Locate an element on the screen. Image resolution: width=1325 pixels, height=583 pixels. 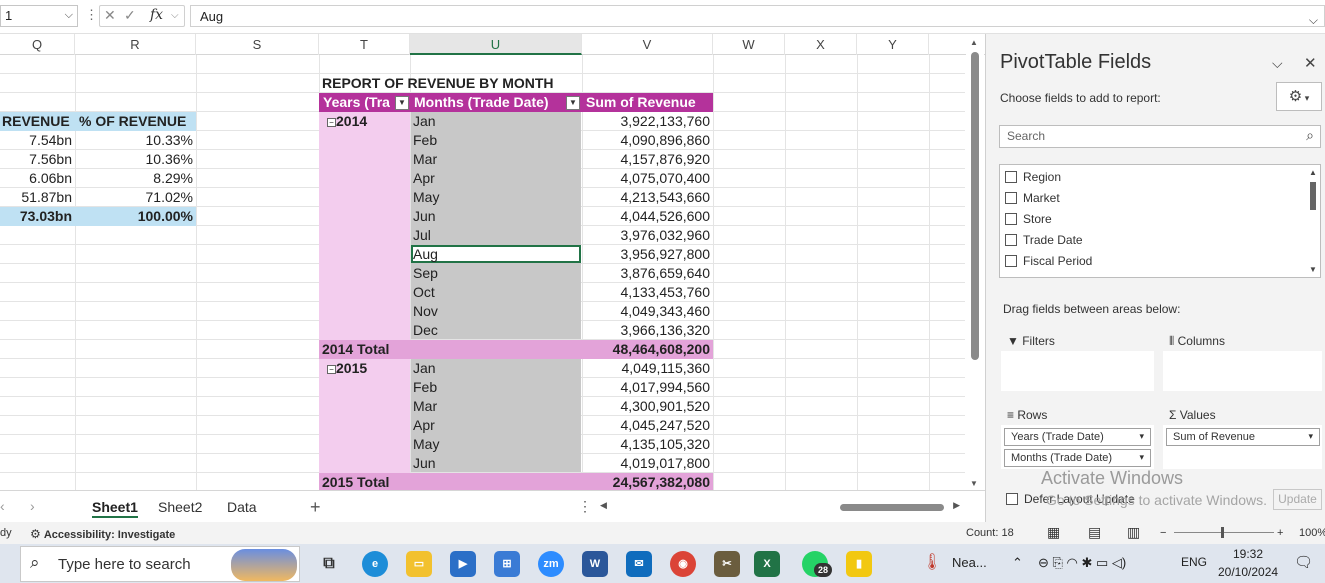
revenue-value-cell: 3,956,927,800 is located at coordinates (647, 254).